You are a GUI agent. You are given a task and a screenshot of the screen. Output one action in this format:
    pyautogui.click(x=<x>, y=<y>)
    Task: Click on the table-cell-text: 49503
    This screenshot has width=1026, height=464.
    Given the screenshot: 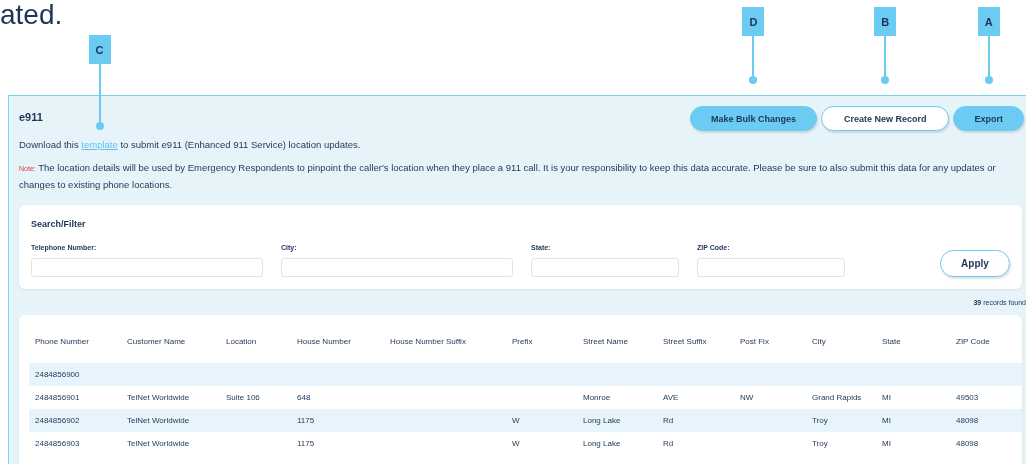 What is the action you would take?
    pyautogui.click(x=967, y=397)
    